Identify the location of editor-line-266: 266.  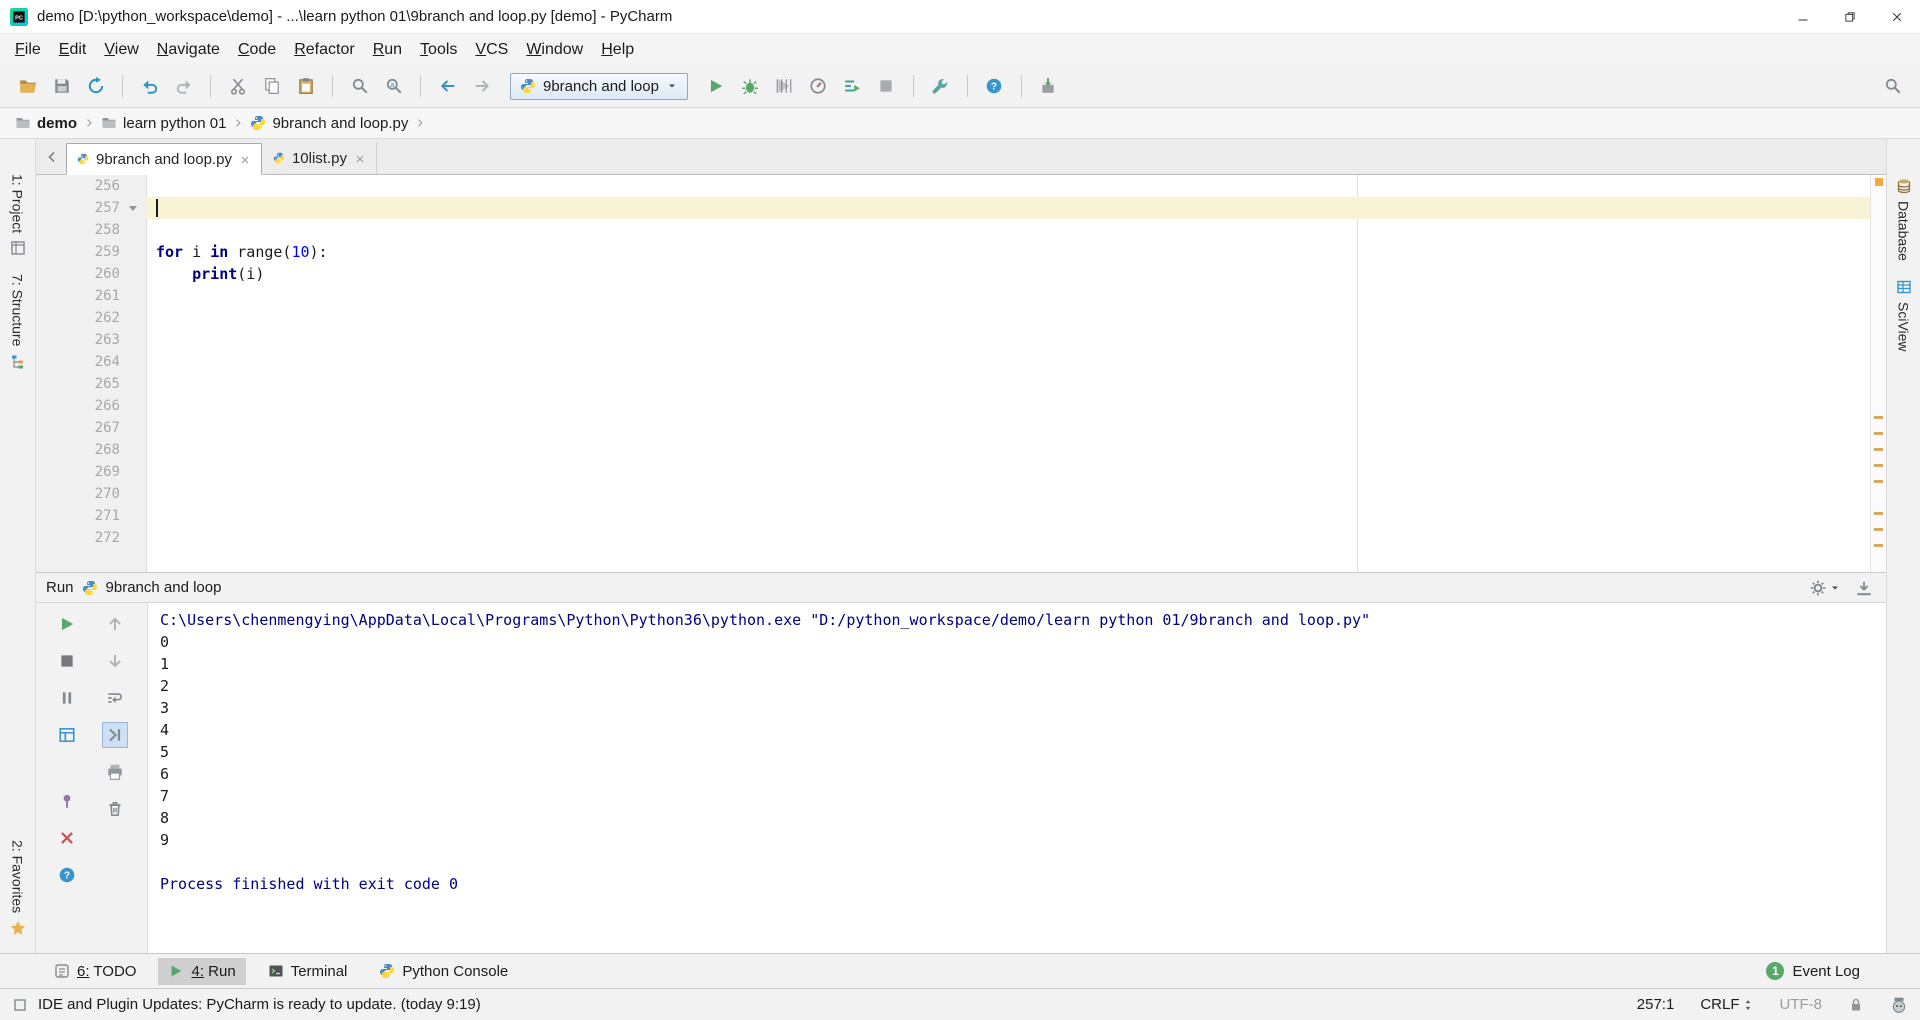
(961, 406).